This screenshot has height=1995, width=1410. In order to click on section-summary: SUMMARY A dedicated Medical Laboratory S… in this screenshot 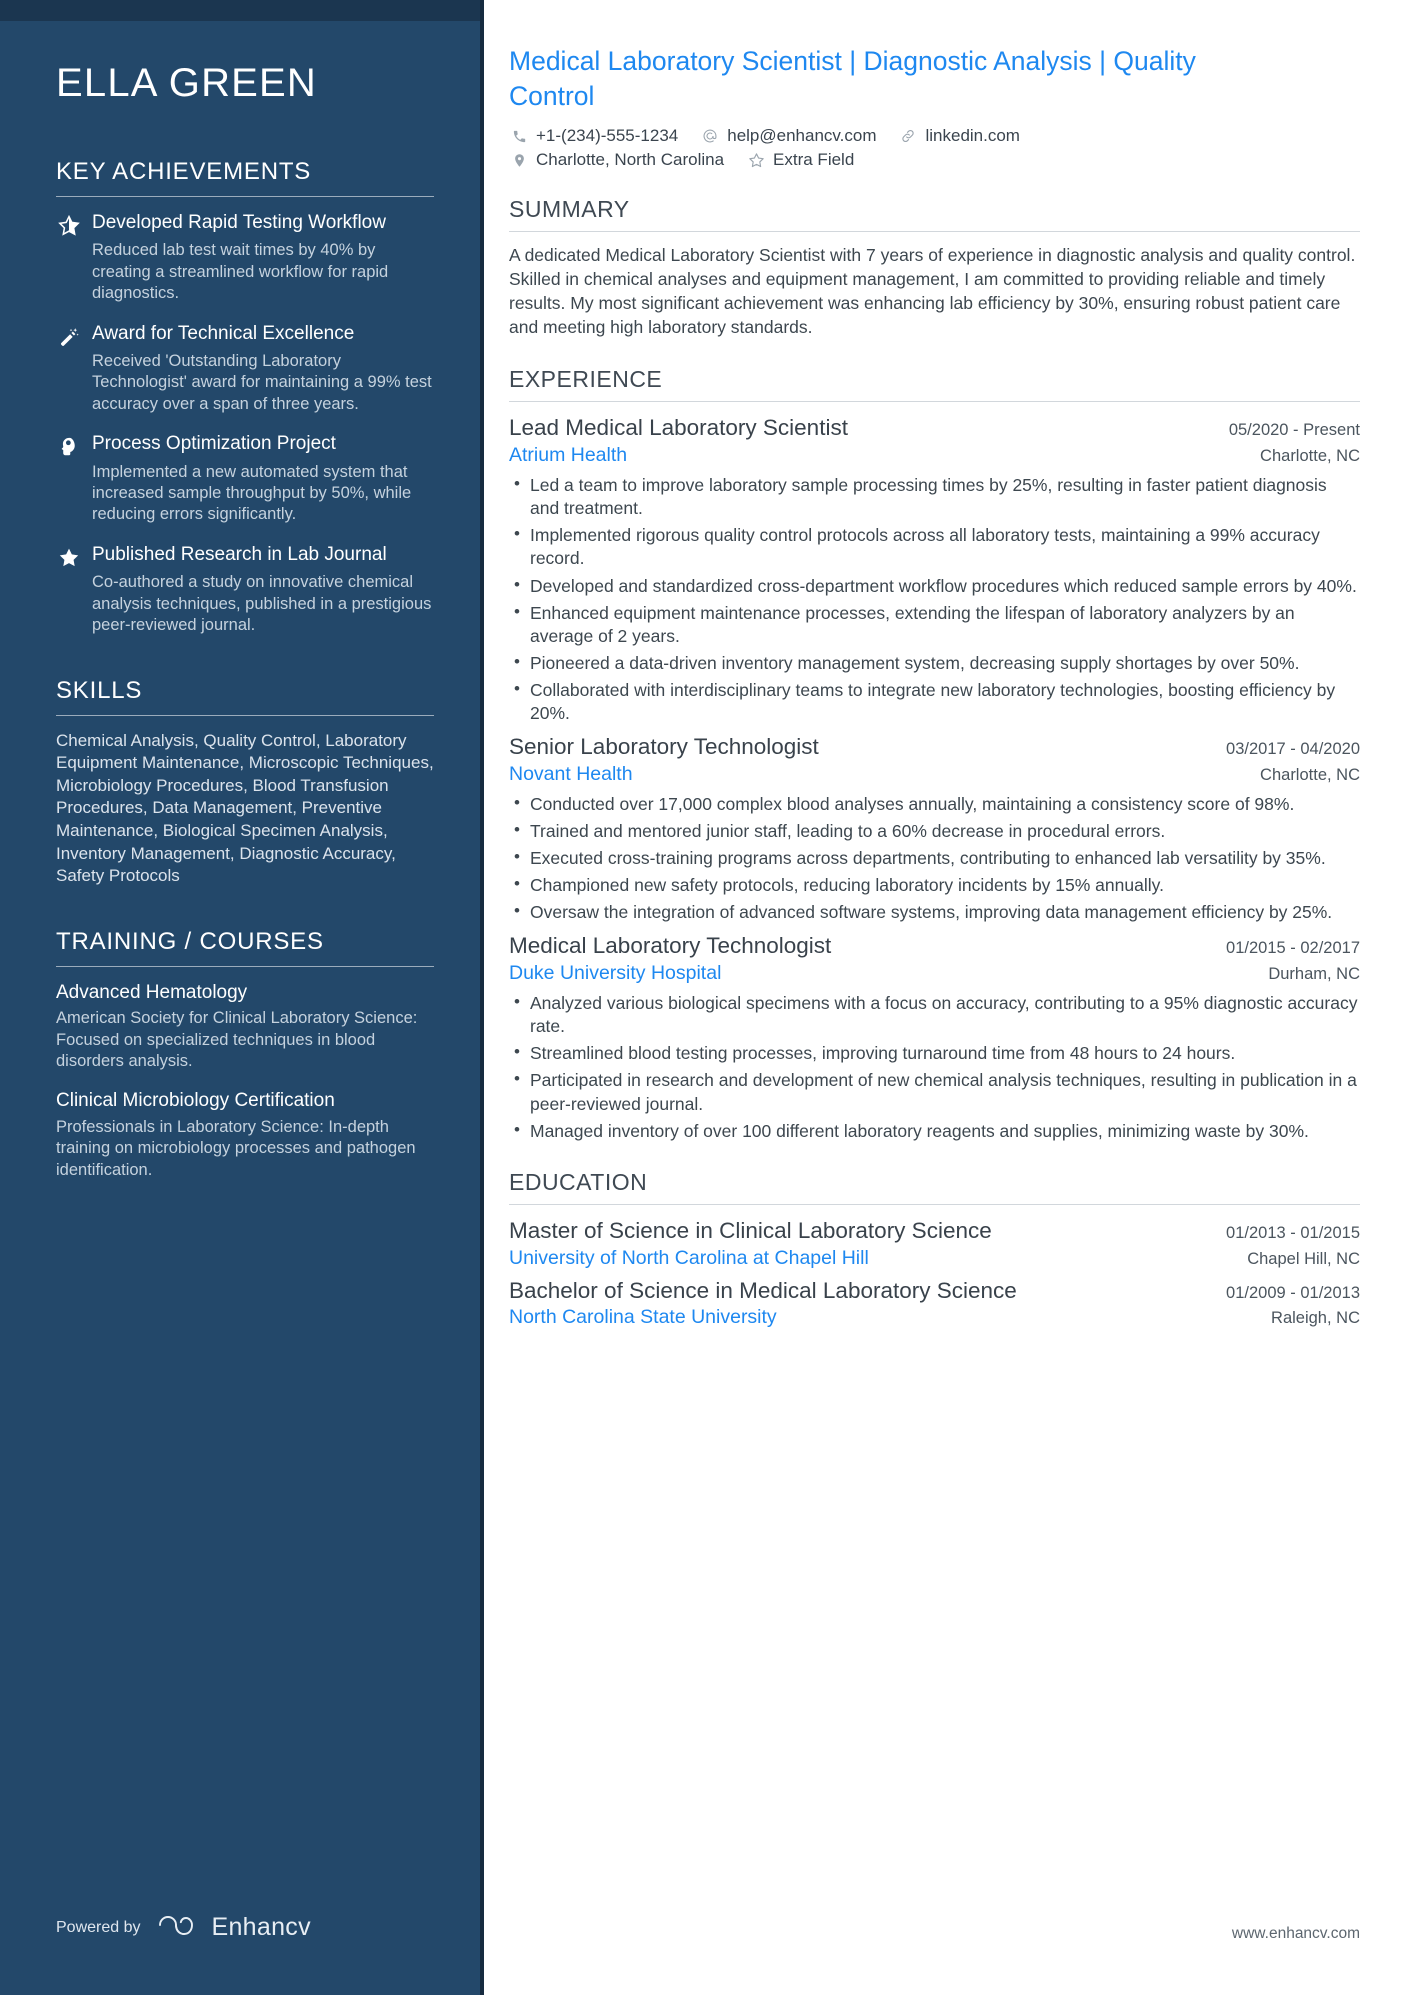, I will do `click(934, 268)`.